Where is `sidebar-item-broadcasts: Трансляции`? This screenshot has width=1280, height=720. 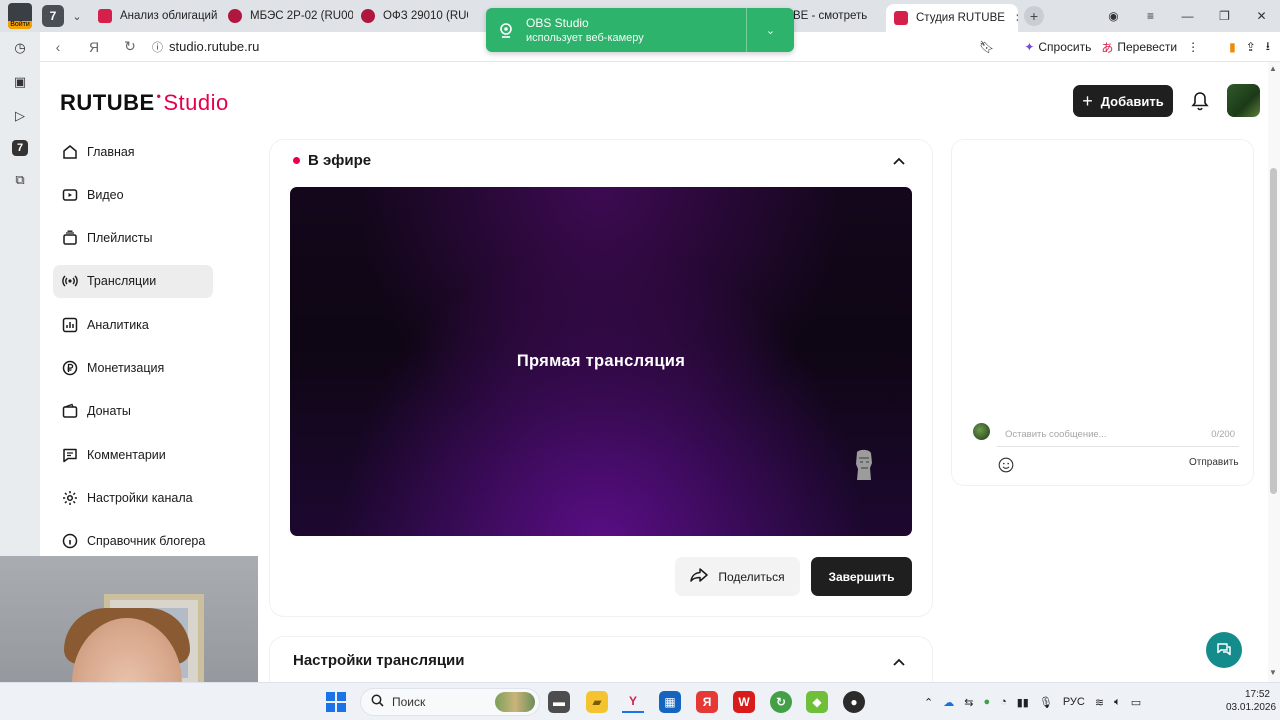 sidebar-item-broadcasts: Трансляции is located at coordinates (133, 281).